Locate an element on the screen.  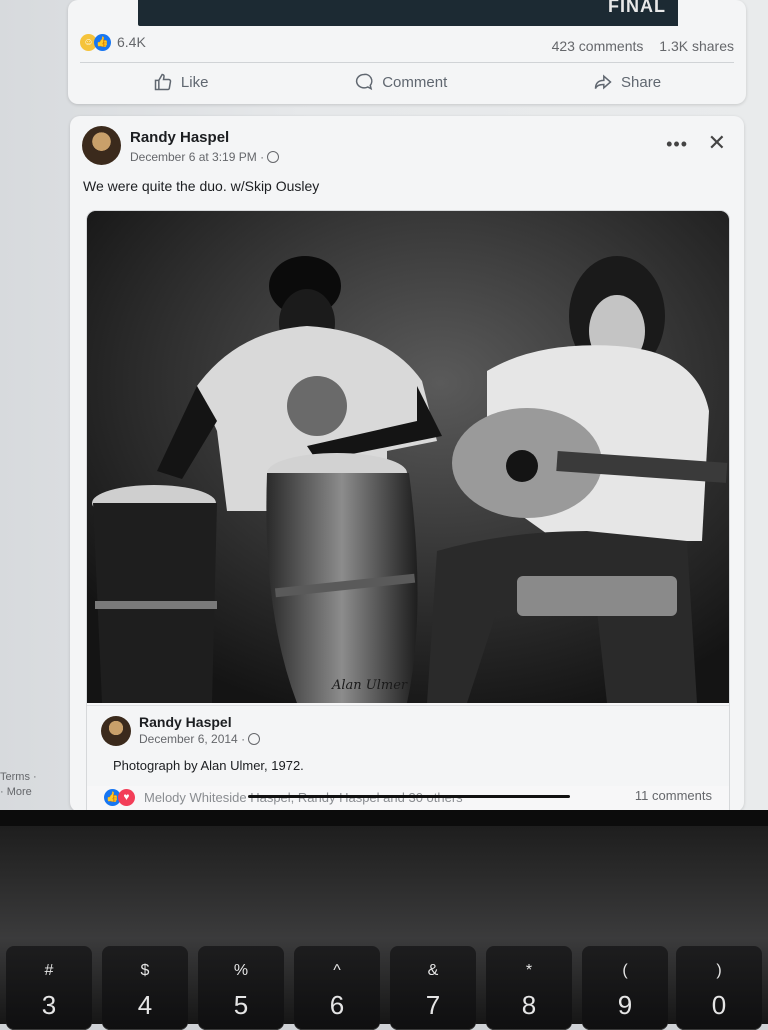
share-button: Share is located at coordinates (627, 82).